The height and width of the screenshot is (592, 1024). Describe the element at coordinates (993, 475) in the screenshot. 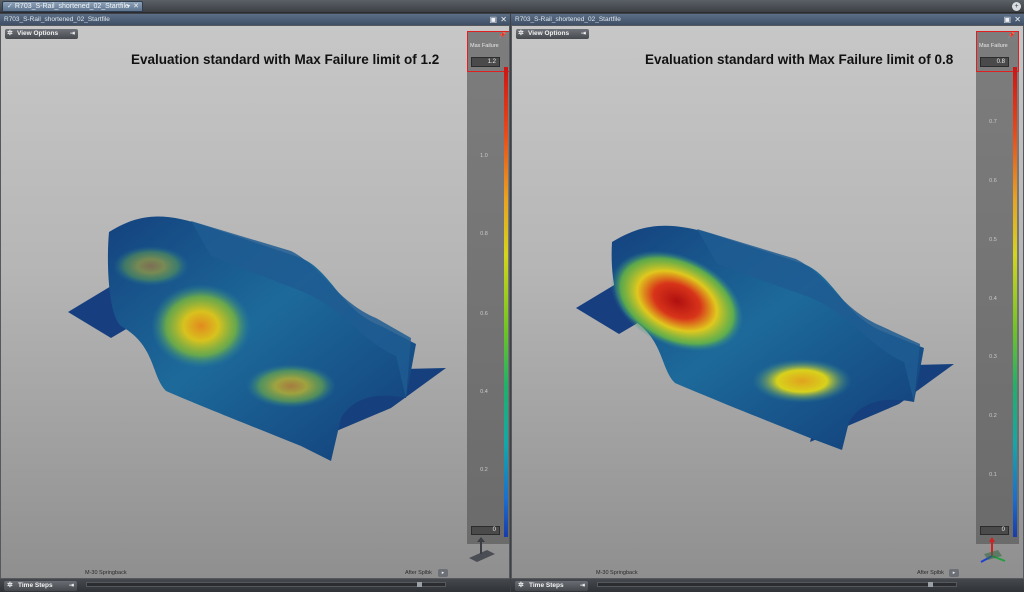

I see `legend-tick: 0.1` at that location.